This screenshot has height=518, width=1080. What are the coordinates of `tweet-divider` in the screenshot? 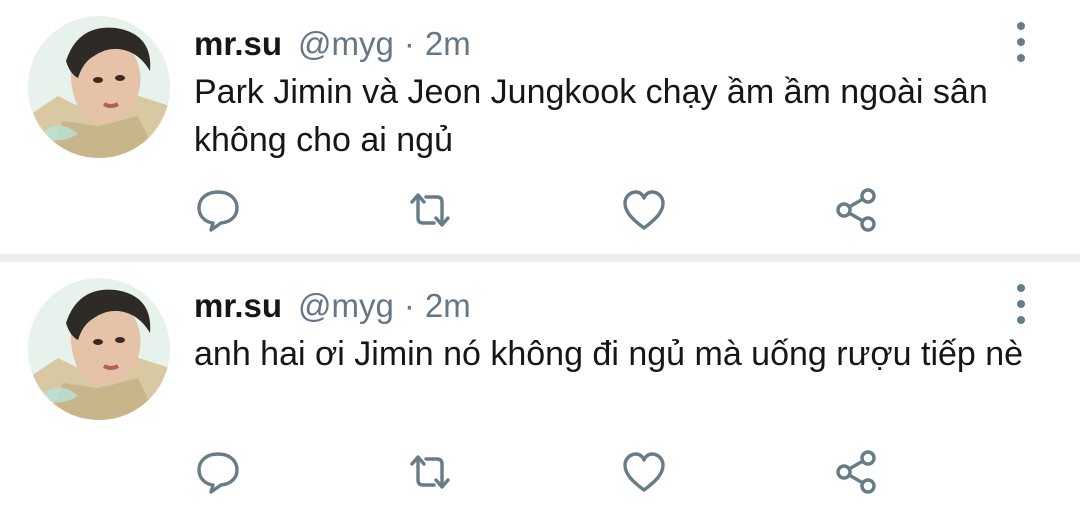 It's located at (540, 258).